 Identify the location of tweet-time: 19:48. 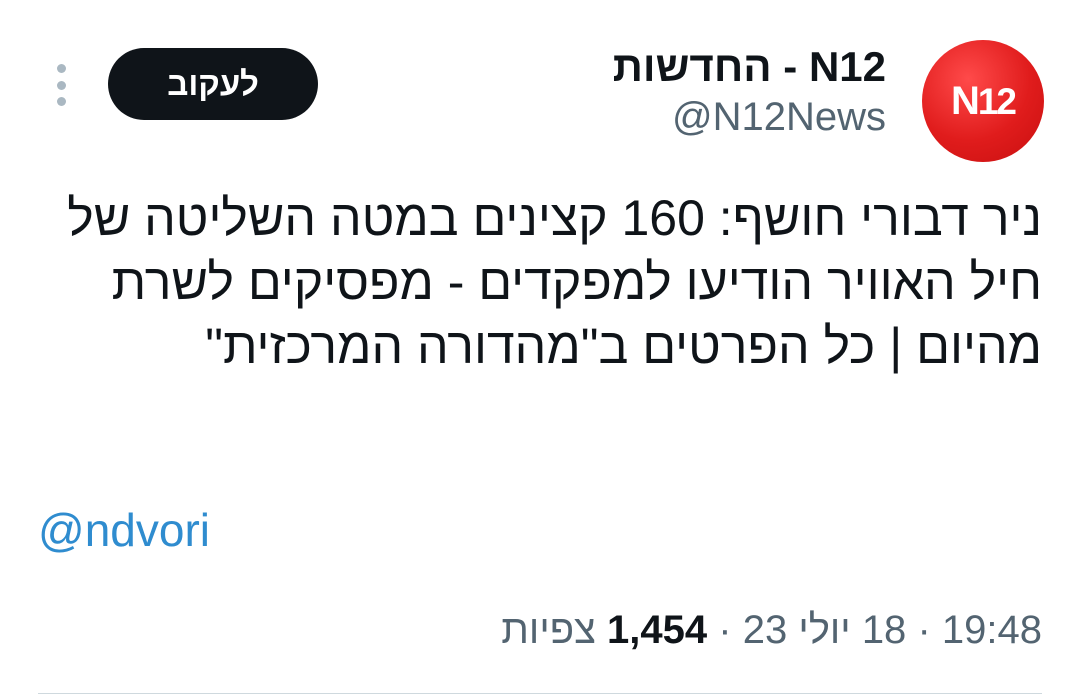
(992, 630).